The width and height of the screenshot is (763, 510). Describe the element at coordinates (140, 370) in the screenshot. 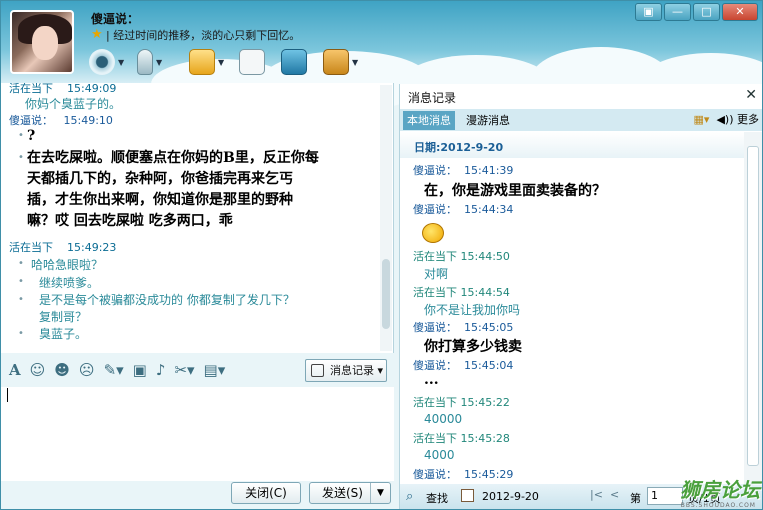

I see `image-icon: ▣` at that location.